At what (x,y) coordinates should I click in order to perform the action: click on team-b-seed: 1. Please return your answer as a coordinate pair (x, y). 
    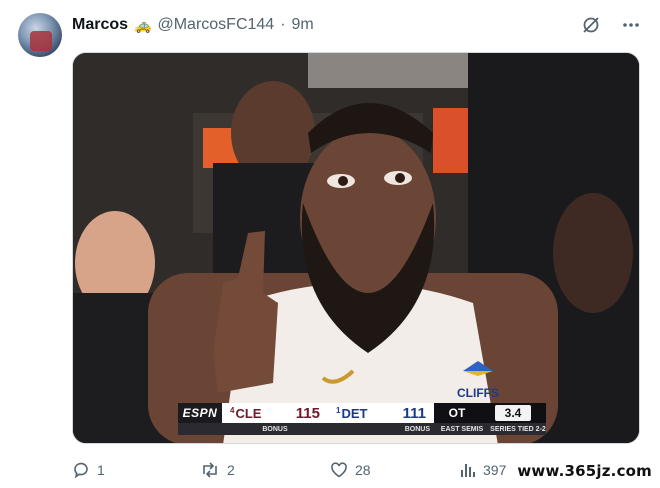
    Looking at the image, I should click on (338, 410).